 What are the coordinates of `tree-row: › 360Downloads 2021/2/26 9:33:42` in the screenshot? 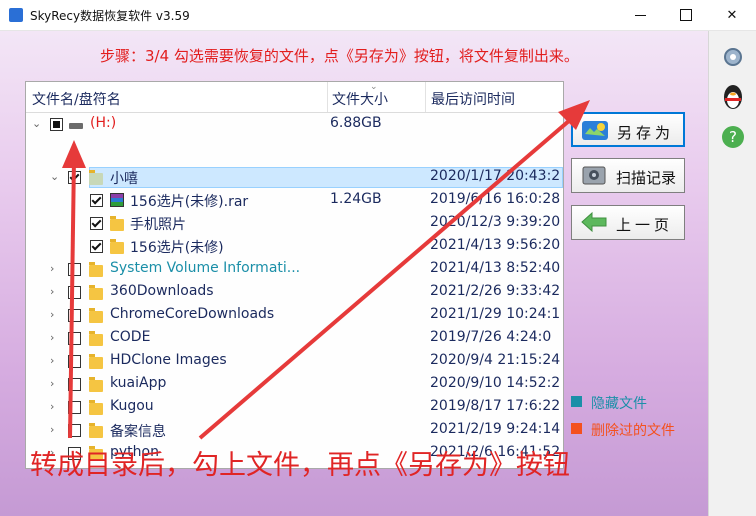 It's located at (294, 292).